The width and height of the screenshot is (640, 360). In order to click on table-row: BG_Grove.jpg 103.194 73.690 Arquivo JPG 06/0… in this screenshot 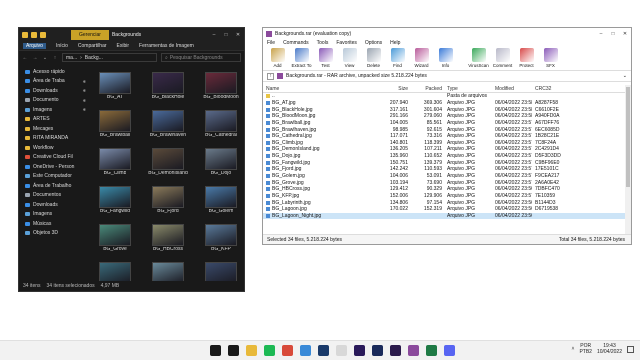, I will do `click(444, 182)`.